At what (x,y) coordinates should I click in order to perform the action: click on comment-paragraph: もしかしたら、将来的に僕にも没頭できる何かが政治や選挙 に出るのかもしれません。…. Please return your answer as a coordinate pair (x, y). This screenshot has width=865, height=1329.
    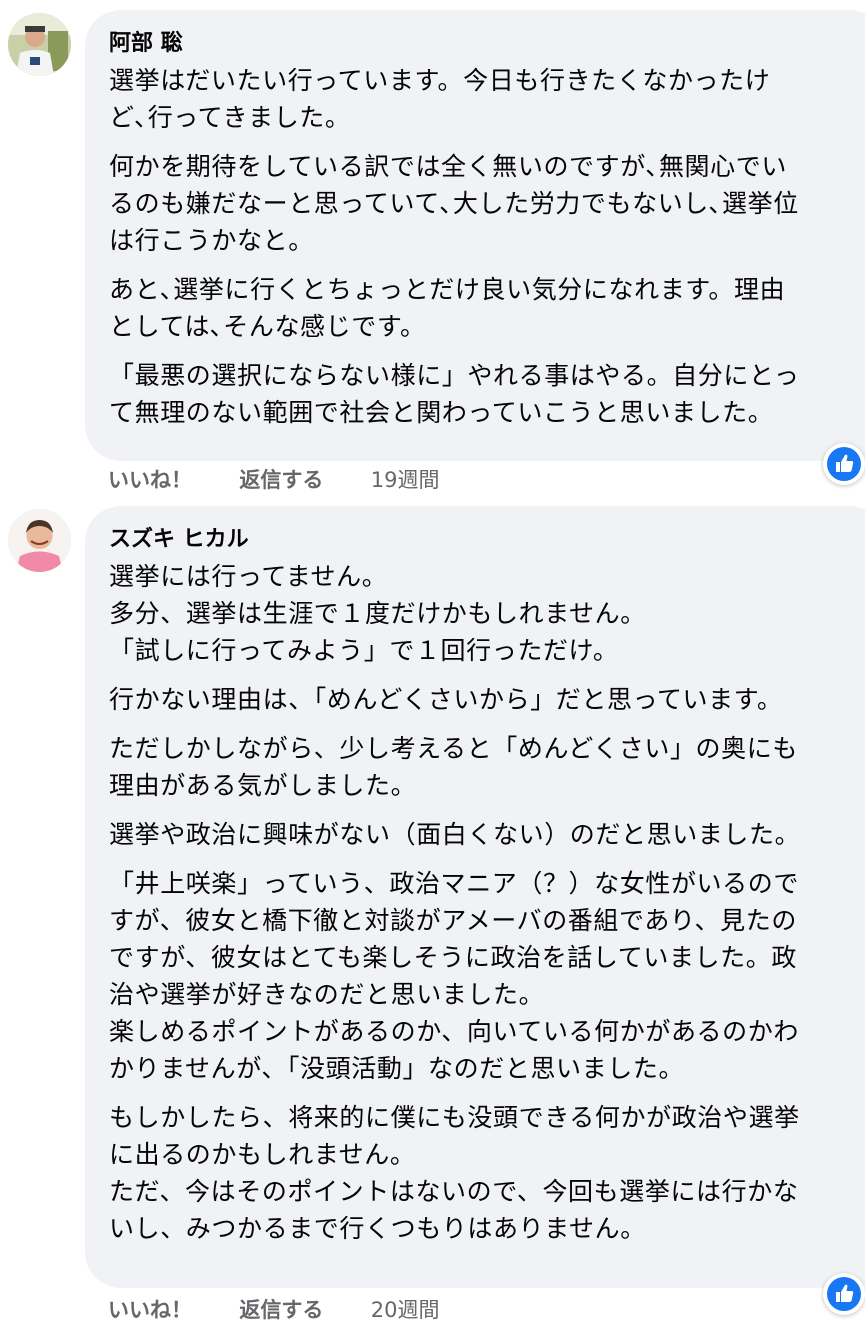
    Looking at the image, I should click on (454, 1173).